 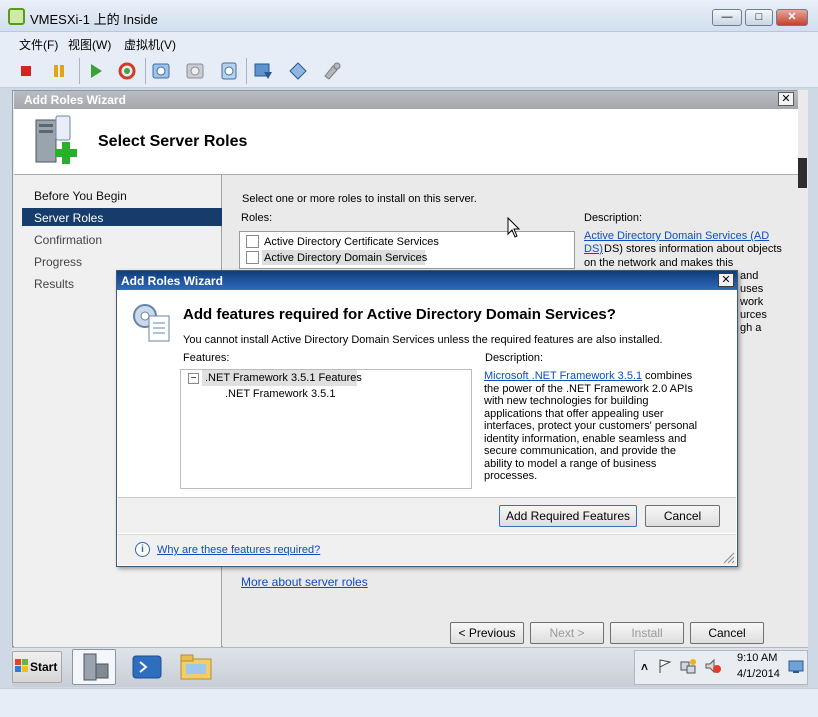 What do you see at coordinates (58, 262) in the screenshot?
I see `nav-item-progress: Progress` at bounding box center [58, 262].